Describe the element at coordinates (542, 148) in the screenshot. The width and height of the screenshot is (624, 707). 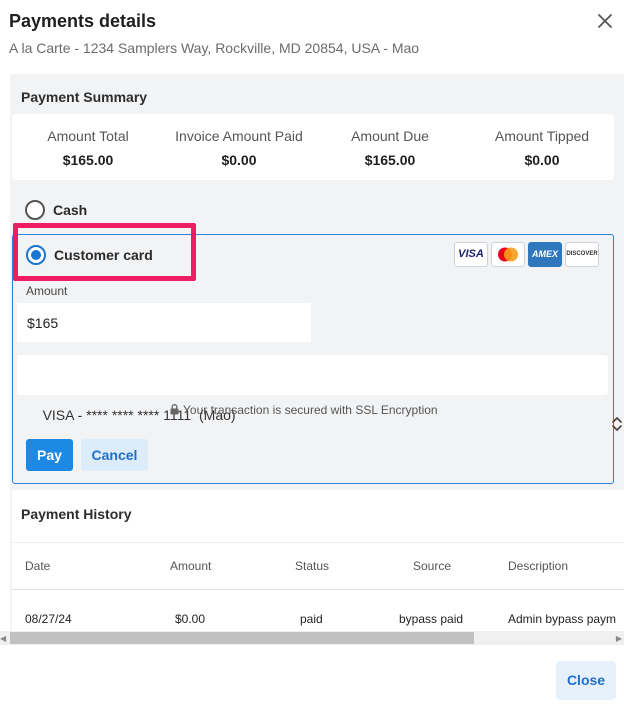
I see `summary-amount-tipped: Amount Tipped $0.00` at that location.